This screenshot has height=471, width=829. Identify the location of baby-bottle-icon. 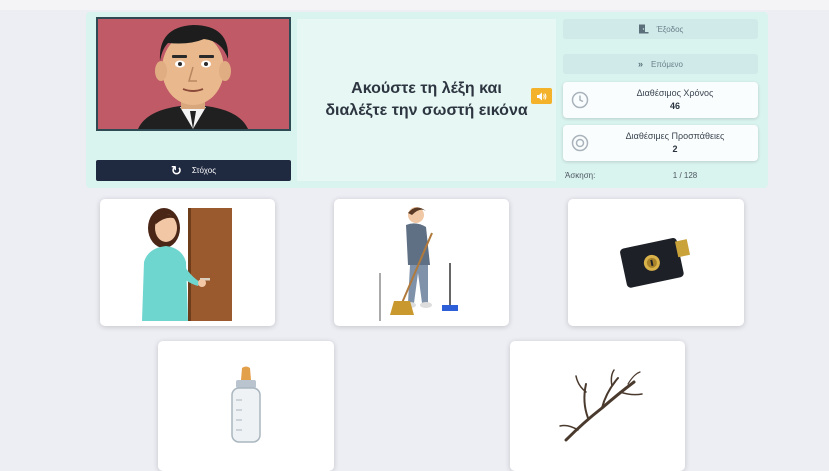
(246, 404).